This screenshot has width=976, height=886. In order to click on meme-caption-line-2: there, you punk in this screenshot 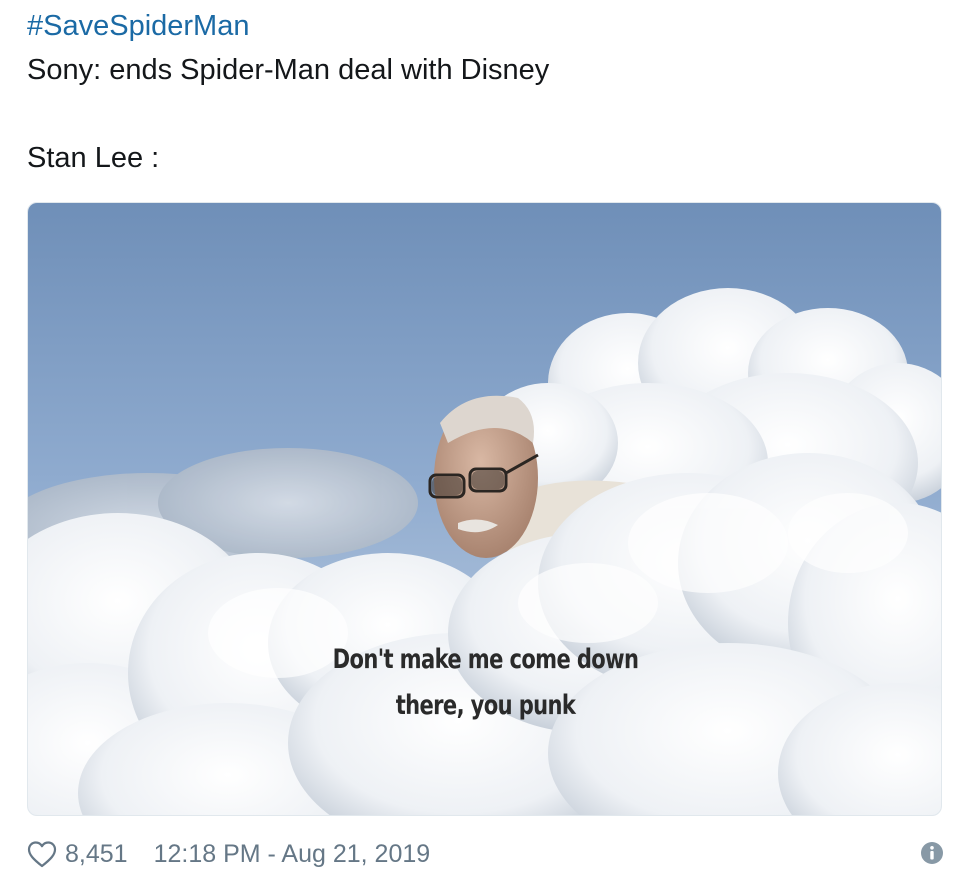, I will do `click(485, 705)`.